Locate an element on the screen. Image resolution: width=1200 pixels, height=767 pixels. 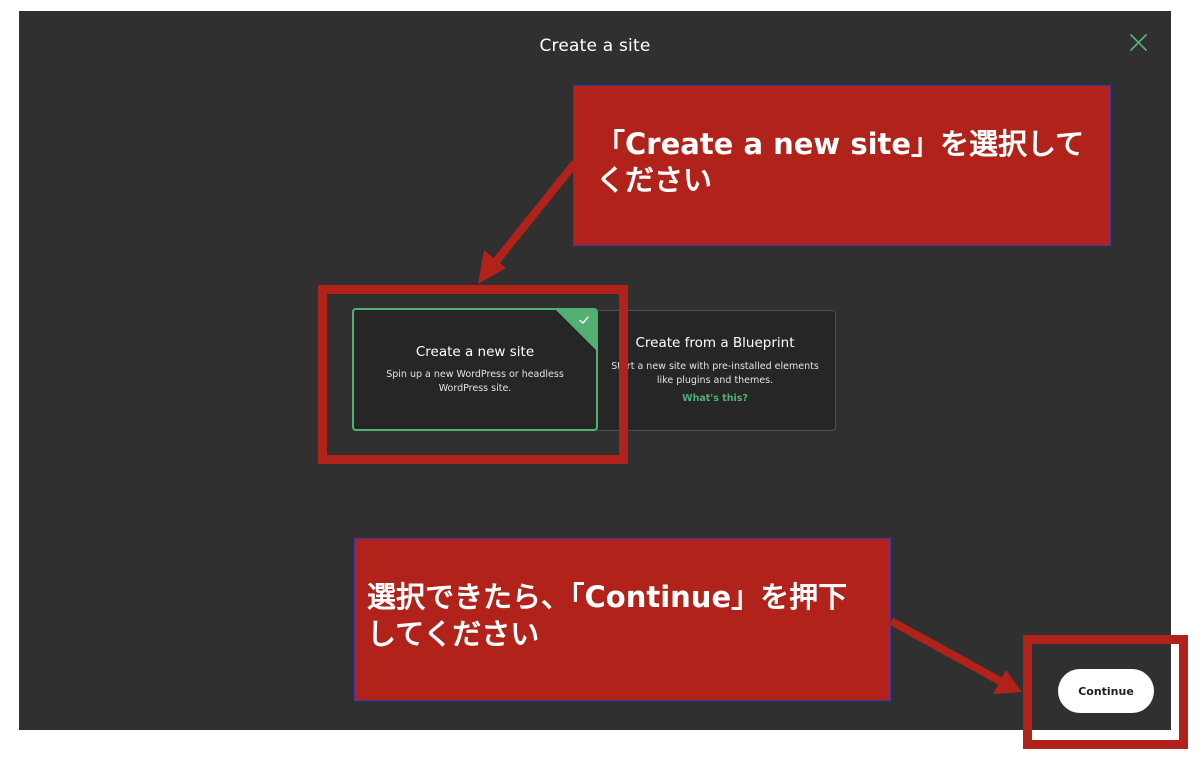
modal-title: Create a site is located at coordinates (595, 46).